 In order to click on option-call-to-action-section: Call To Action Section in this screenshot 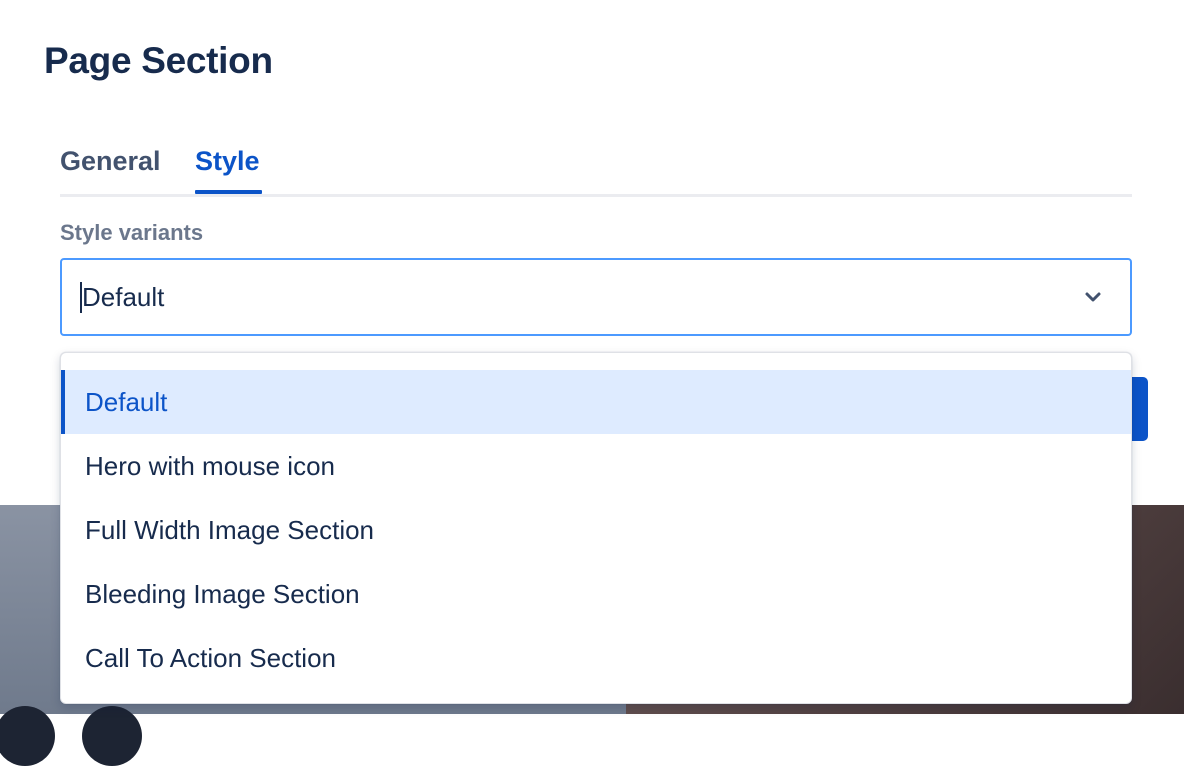, I will do `click(596, 658)`.